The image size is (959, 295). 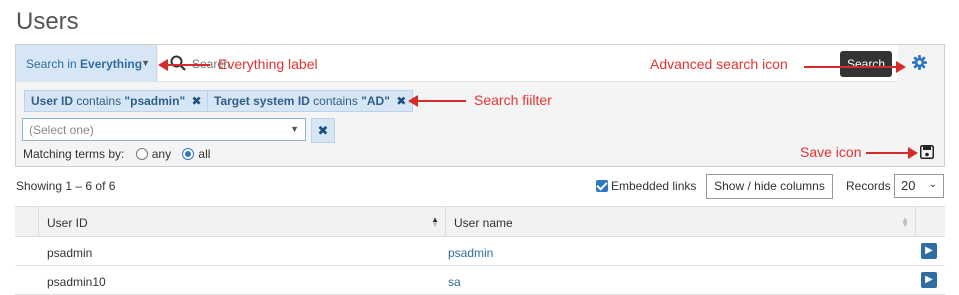 What do you see at coordinates (188, 154) in the screenshot?
I see `radio-all` at bounding box center [188, 154].